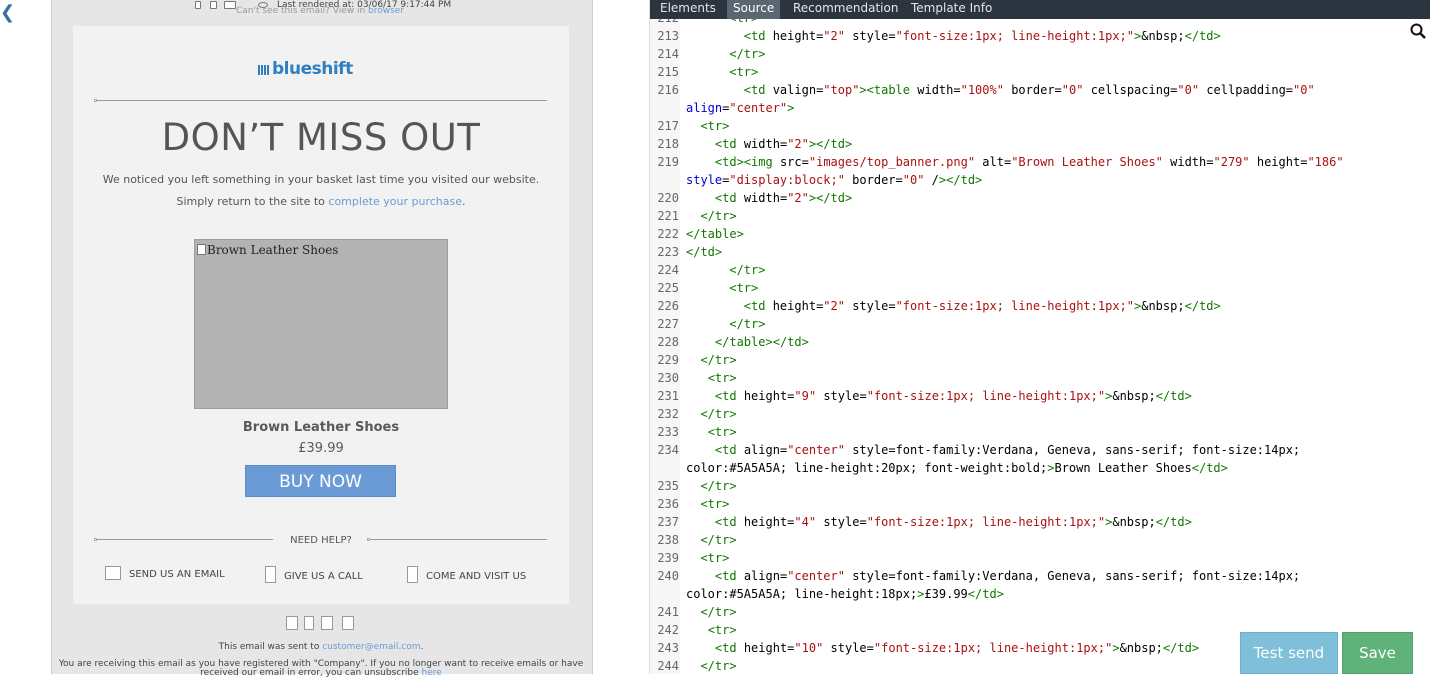 This screenshot has width=1430, height=678. What do you see at coordinates (1377, 653) in the screenshot?
I see `save-button: Save` at bounding box center [1377, 653].